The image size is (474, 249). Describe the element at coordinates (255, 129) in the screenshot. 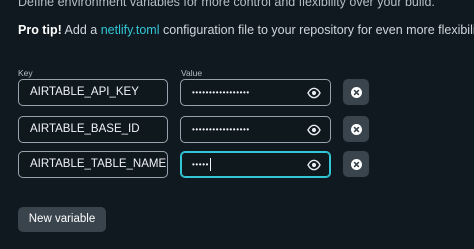

I see `value-field-base-id: •••••••••••••••••` at that location.